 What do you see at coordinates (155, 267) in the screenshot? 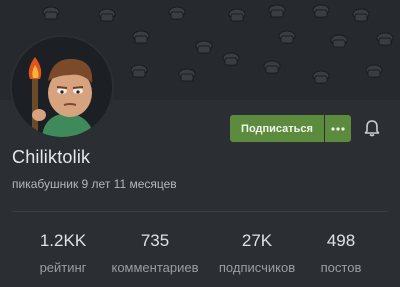
I see `stat-label: комментариев` at bounding box center [155, 267].